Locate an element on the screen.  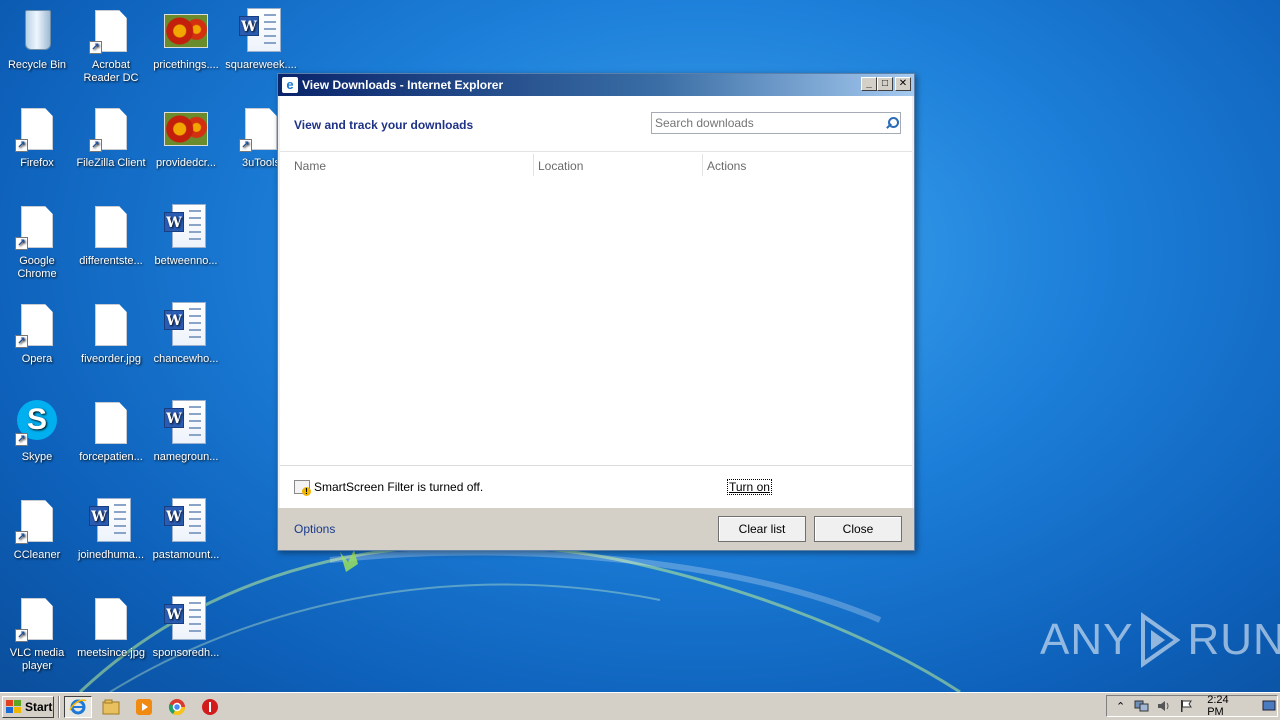
volume-icon is located at coordinates (1164, 706).